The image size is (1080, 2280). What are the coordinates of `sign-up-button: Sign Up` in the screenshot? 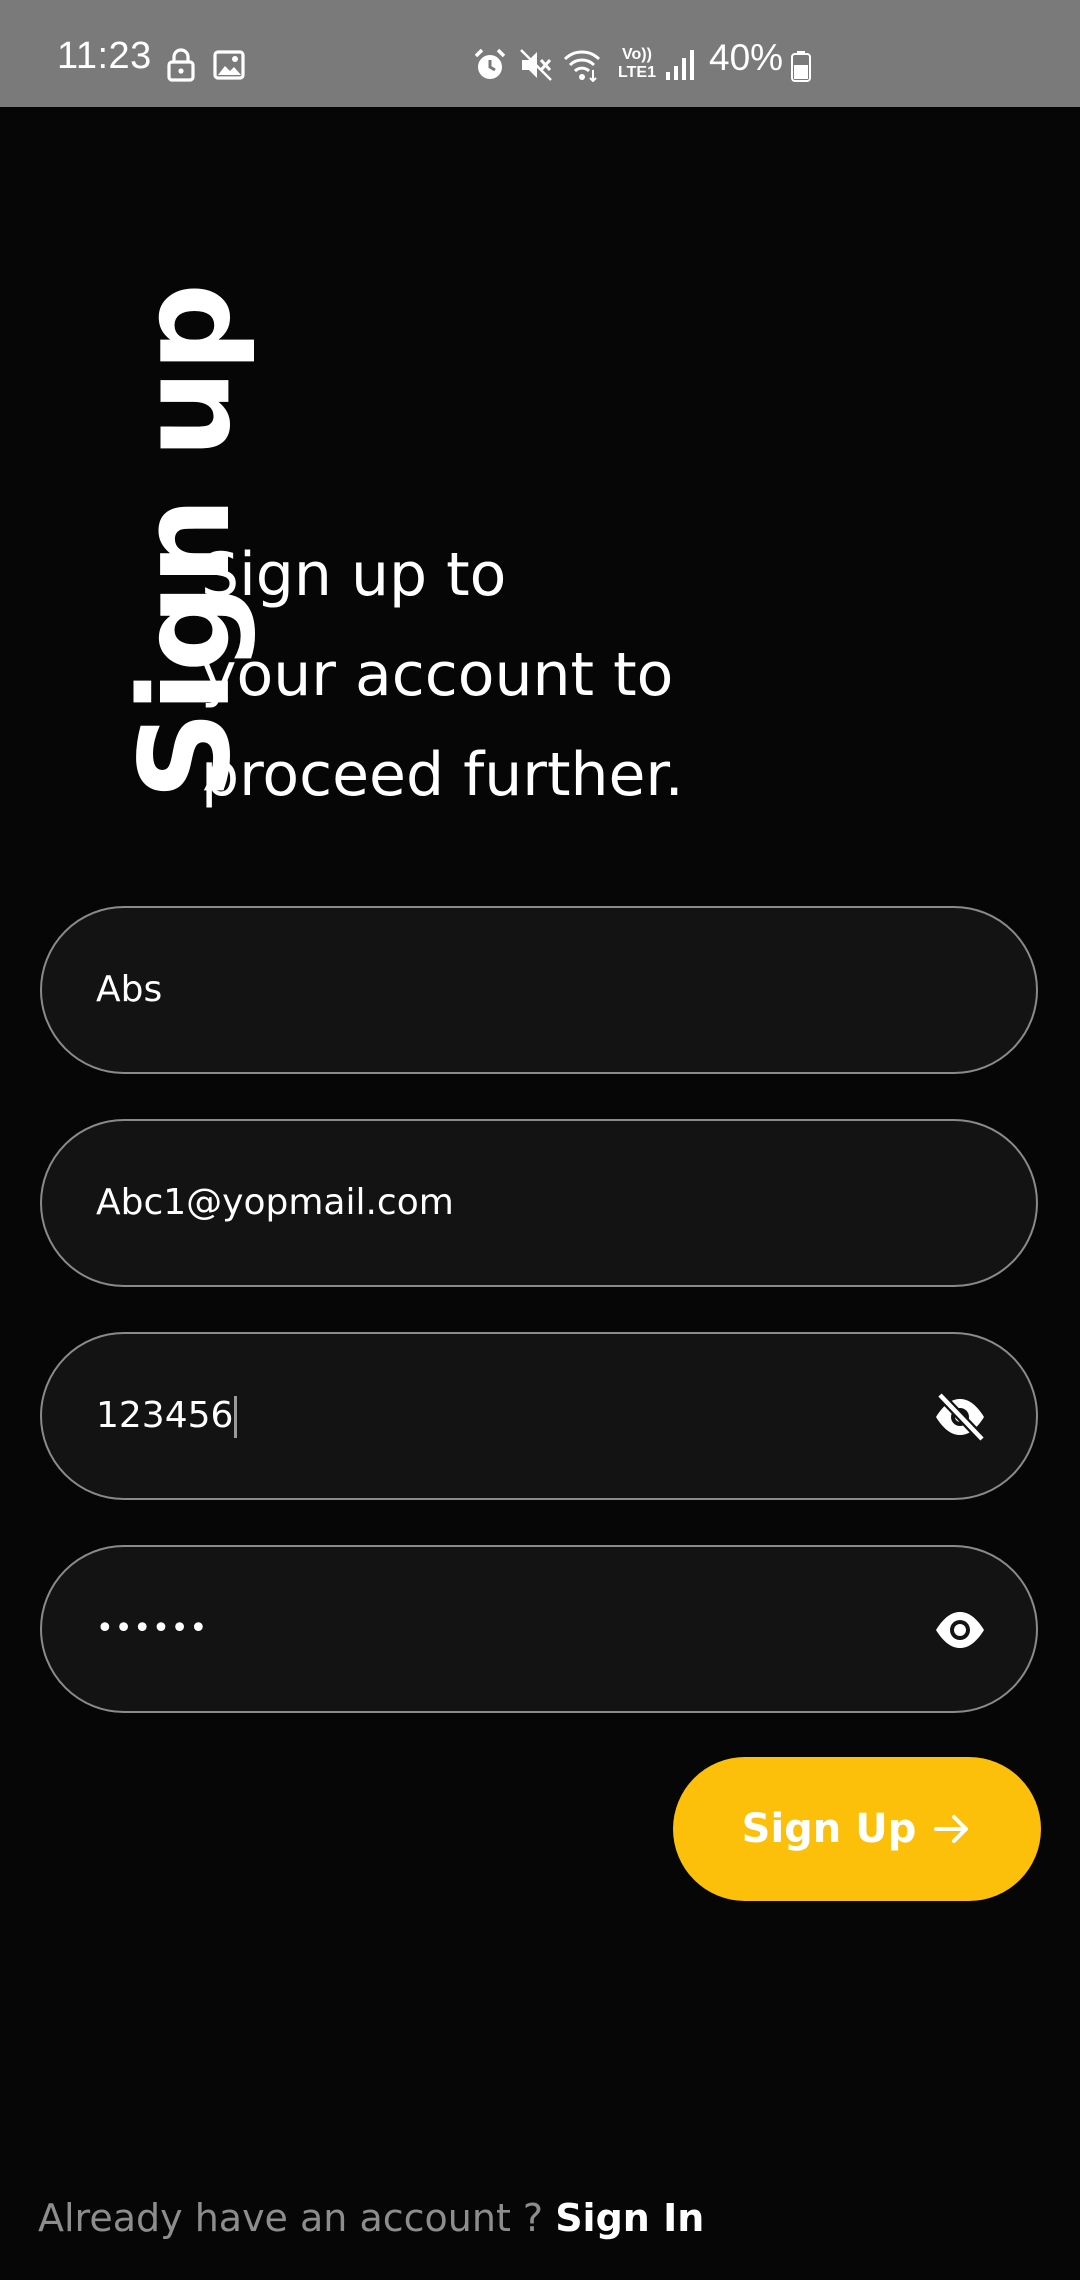 It's located at (857, 1829).